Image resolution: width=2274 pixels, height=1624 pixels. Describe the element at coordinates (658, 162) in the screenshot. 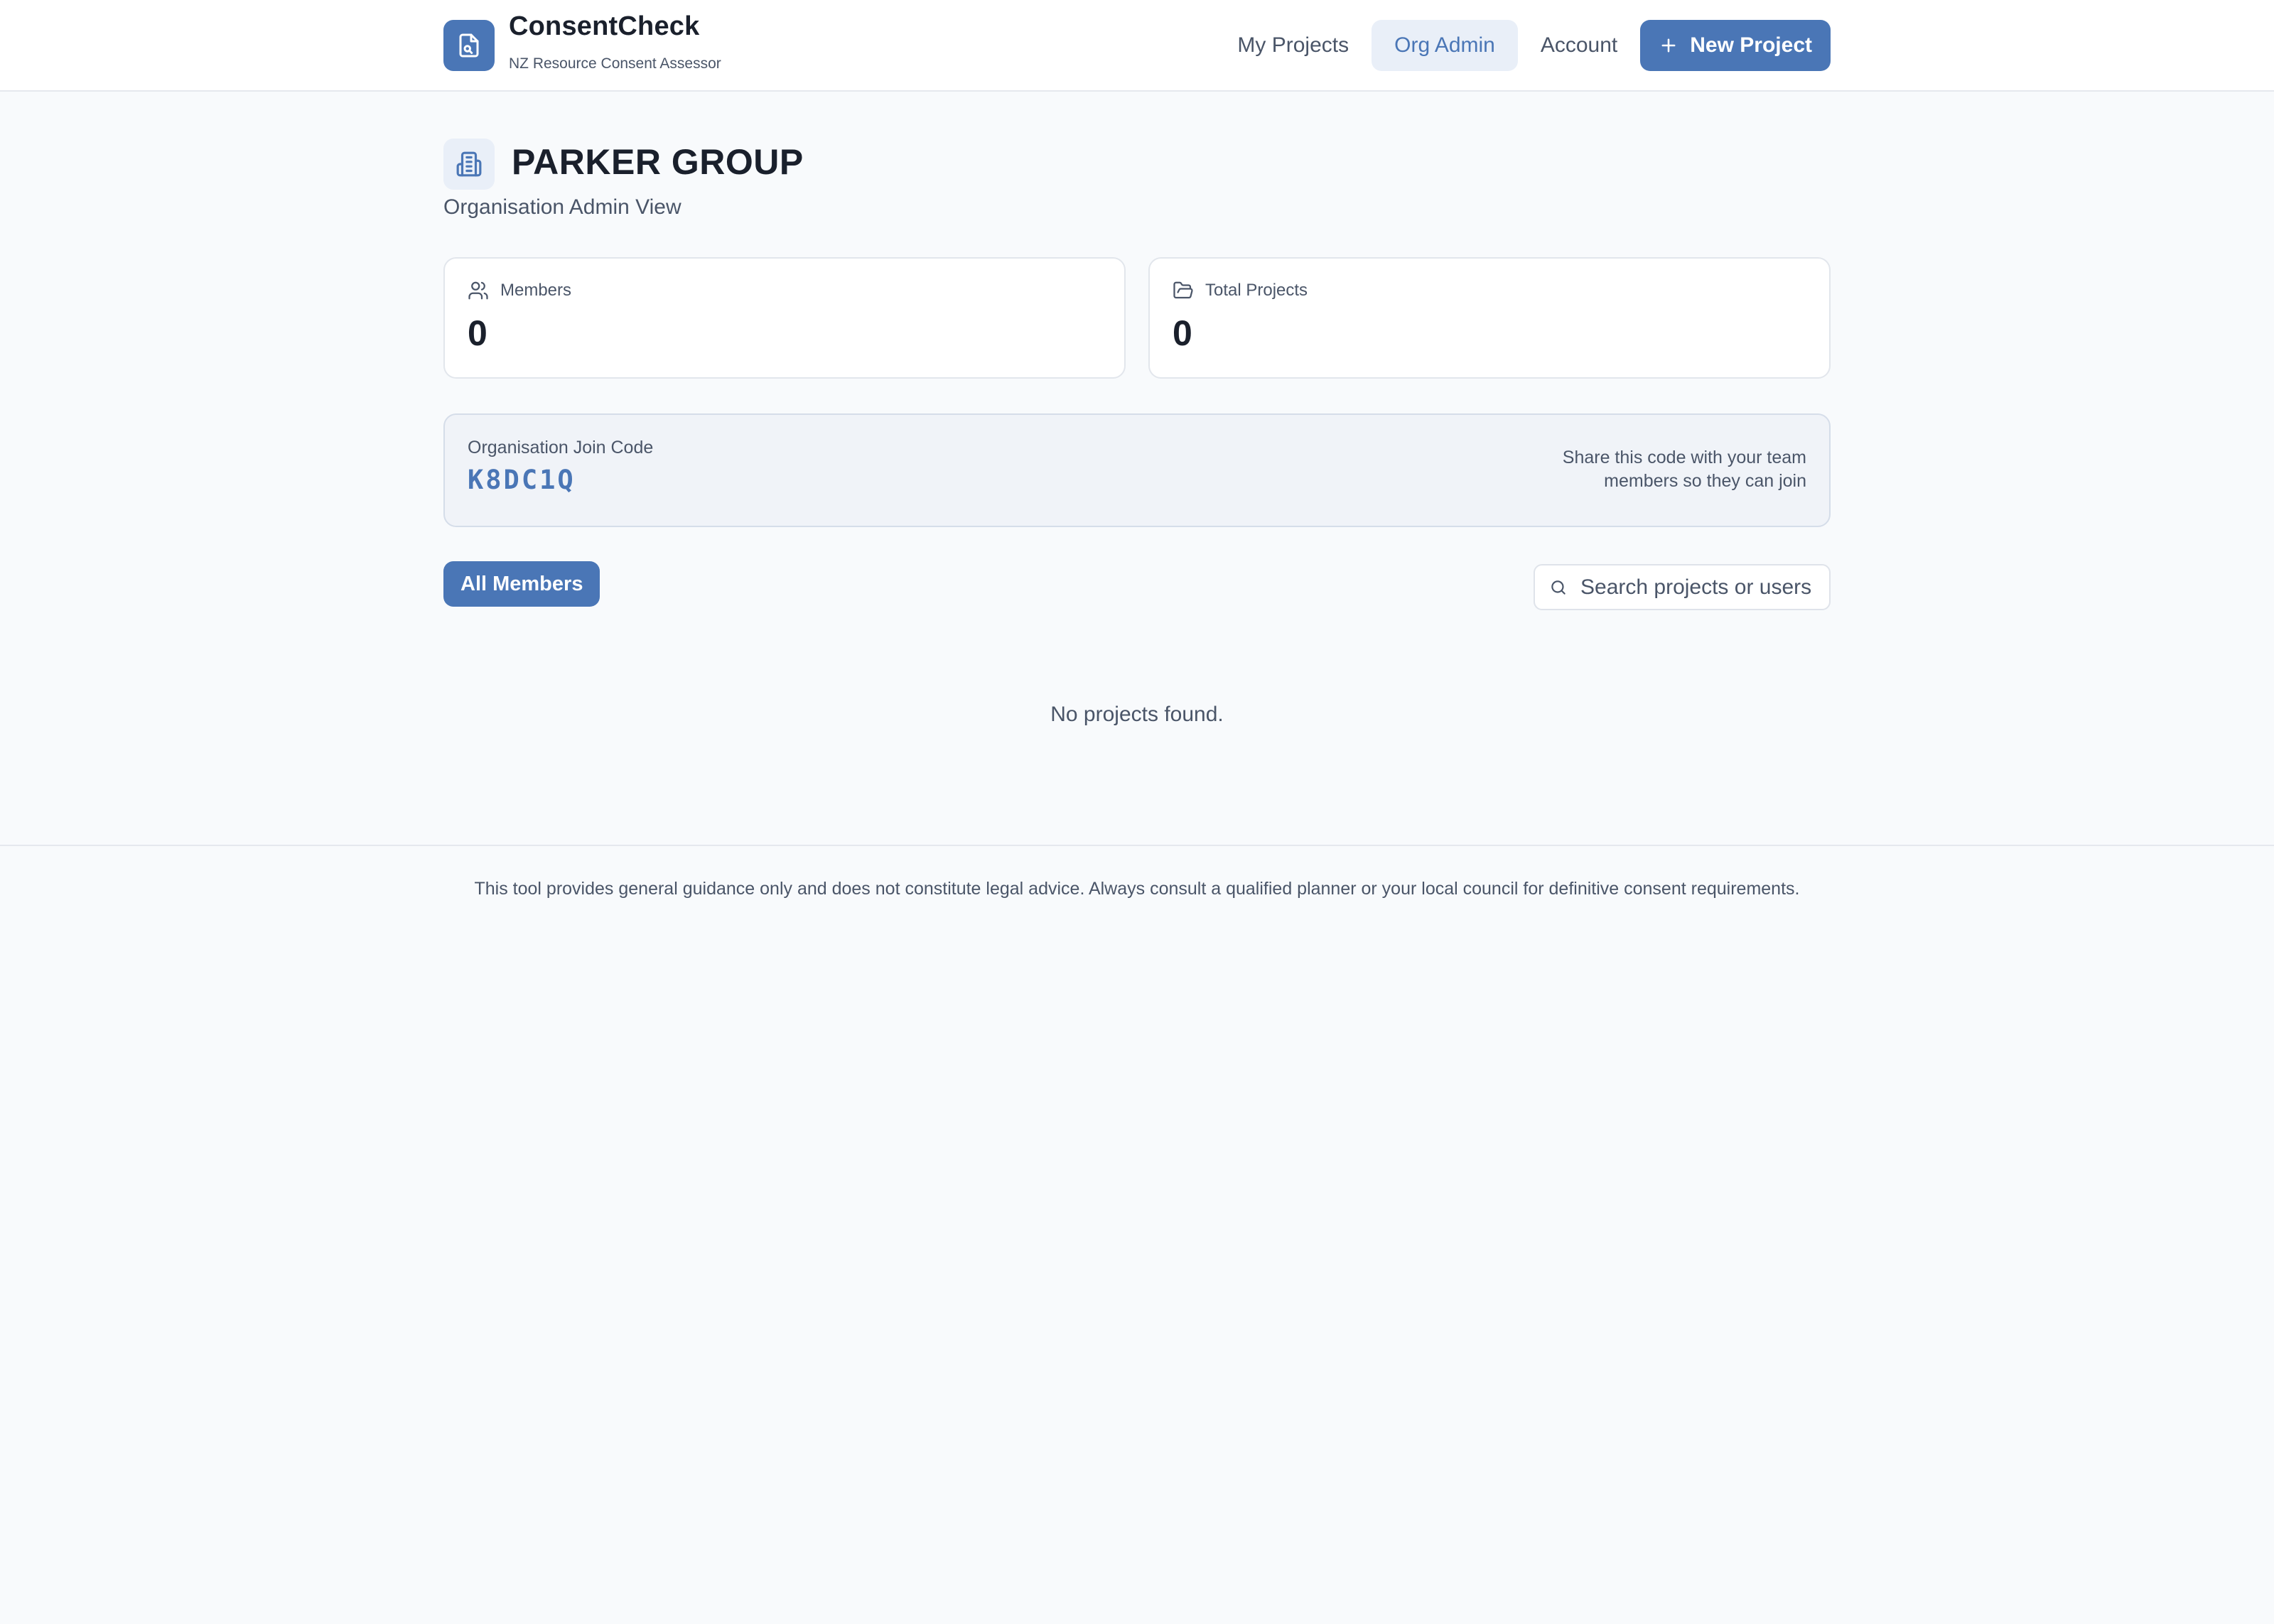

I see `org-name: PARKER GROUP` at that location.